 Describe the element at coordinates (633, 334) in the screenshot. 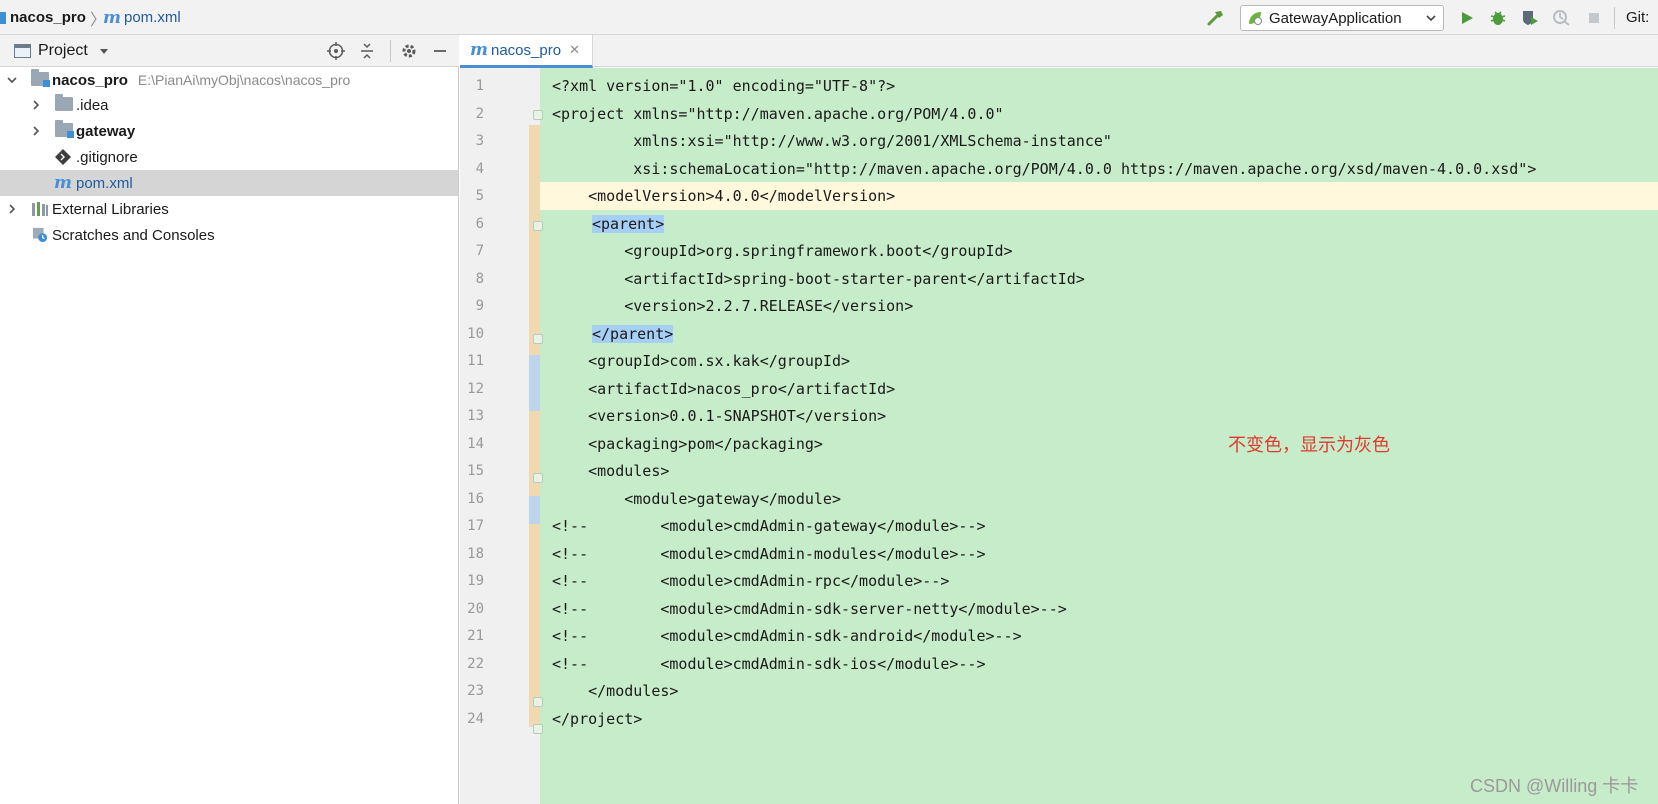

I see `matched-tag-highlight: </parent>` at that location.